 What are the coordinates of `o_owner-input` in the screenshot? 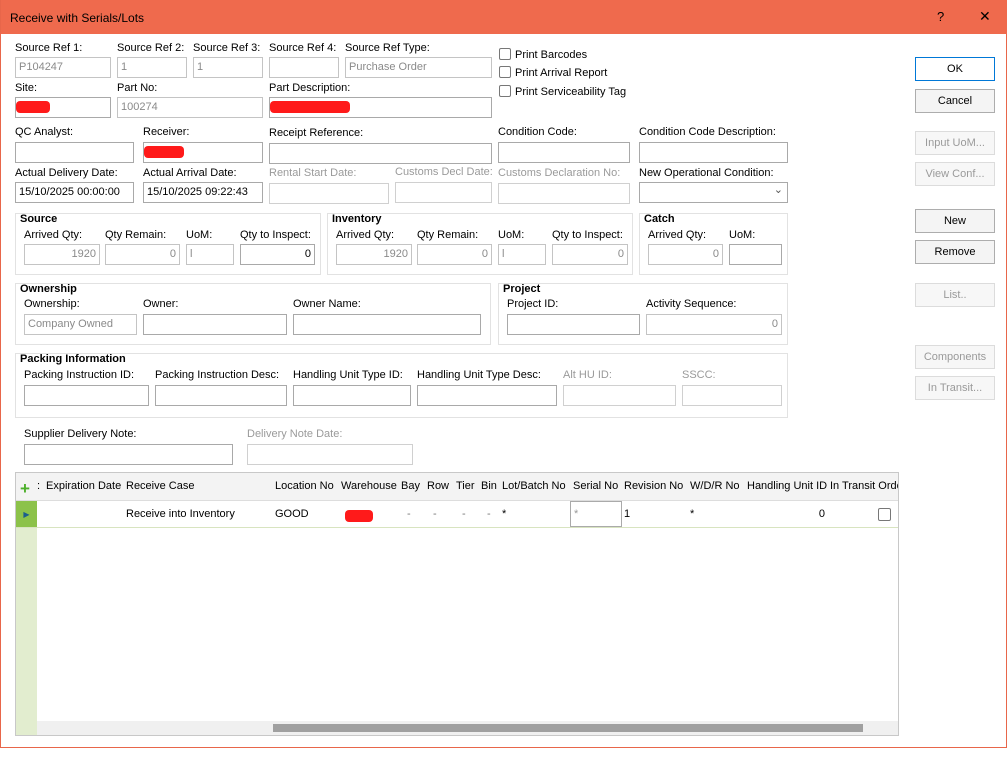 It's located at (215, 324).